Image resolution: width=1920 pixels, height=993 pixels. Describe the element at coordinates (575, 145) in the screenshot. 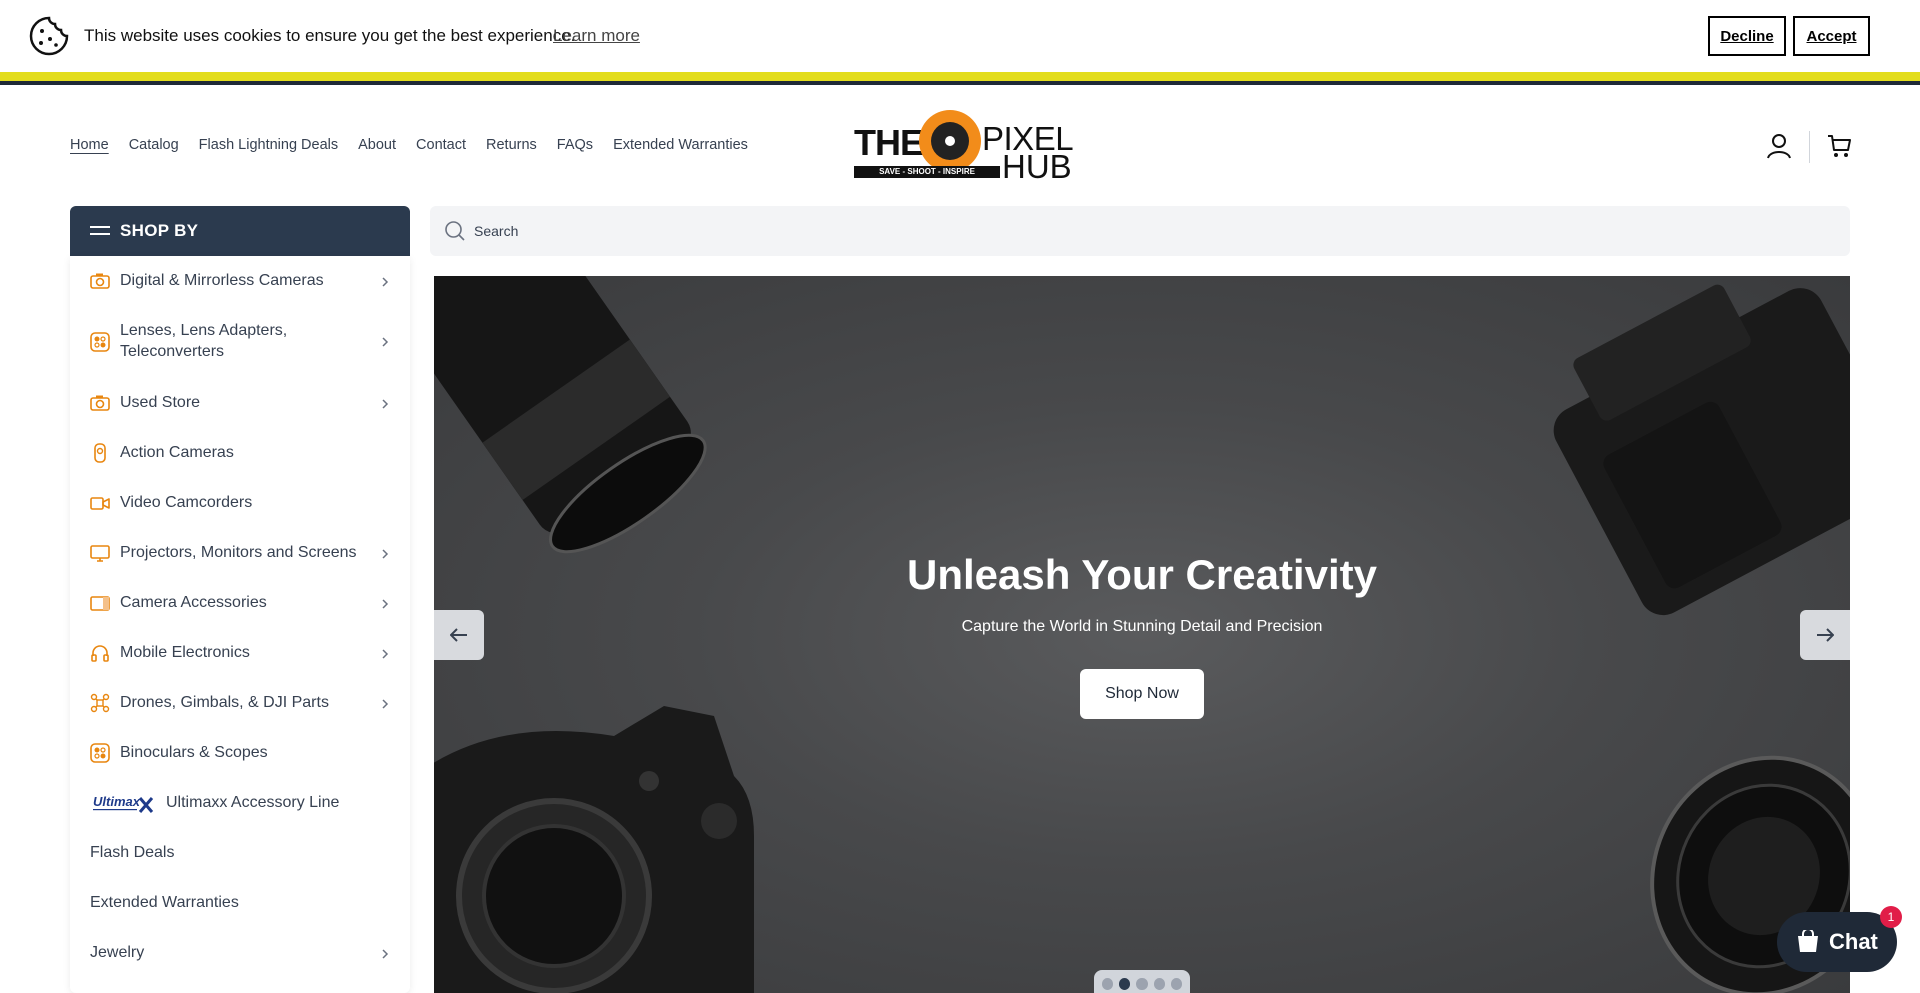

I see `nav-faqs: FAQs` at that location.